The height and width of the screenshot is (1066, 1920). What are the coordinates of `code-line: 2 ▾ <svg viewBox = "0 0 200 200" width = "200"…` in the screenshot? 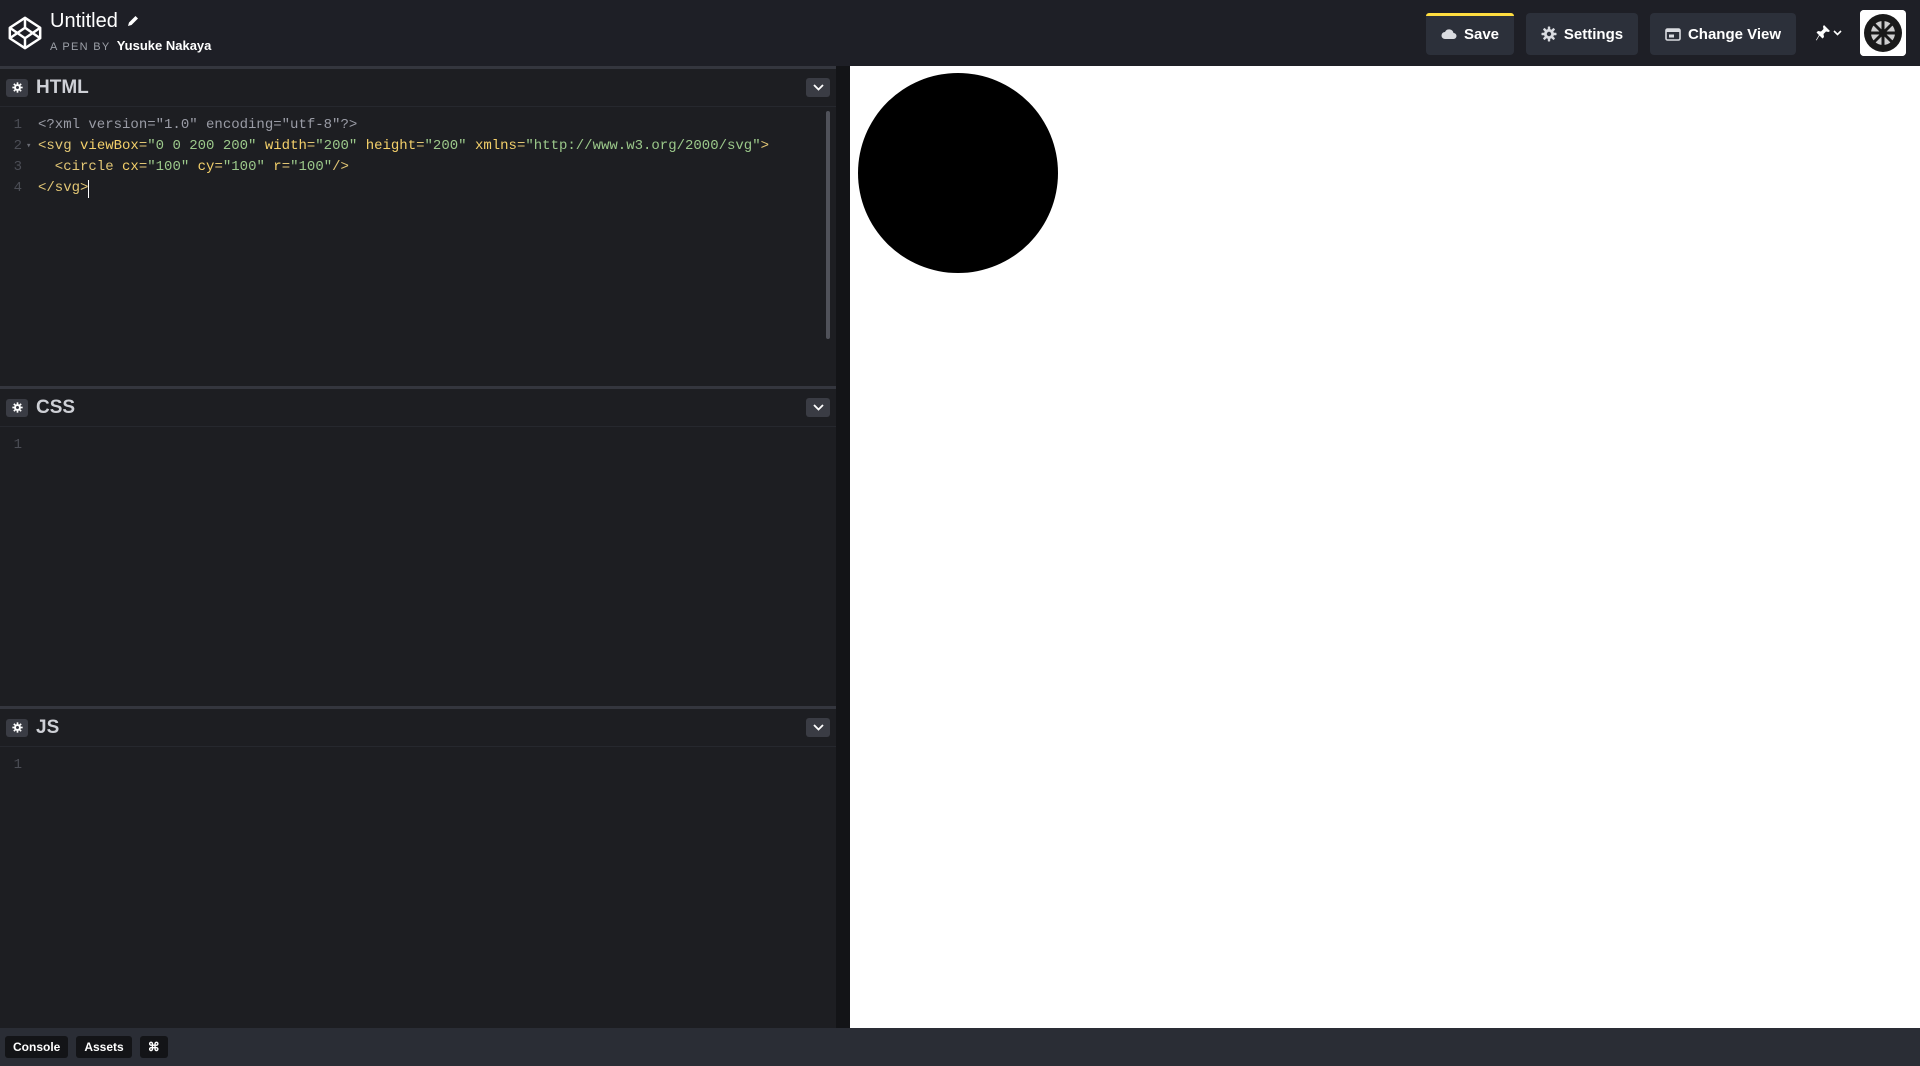 It's located at (384, 146).